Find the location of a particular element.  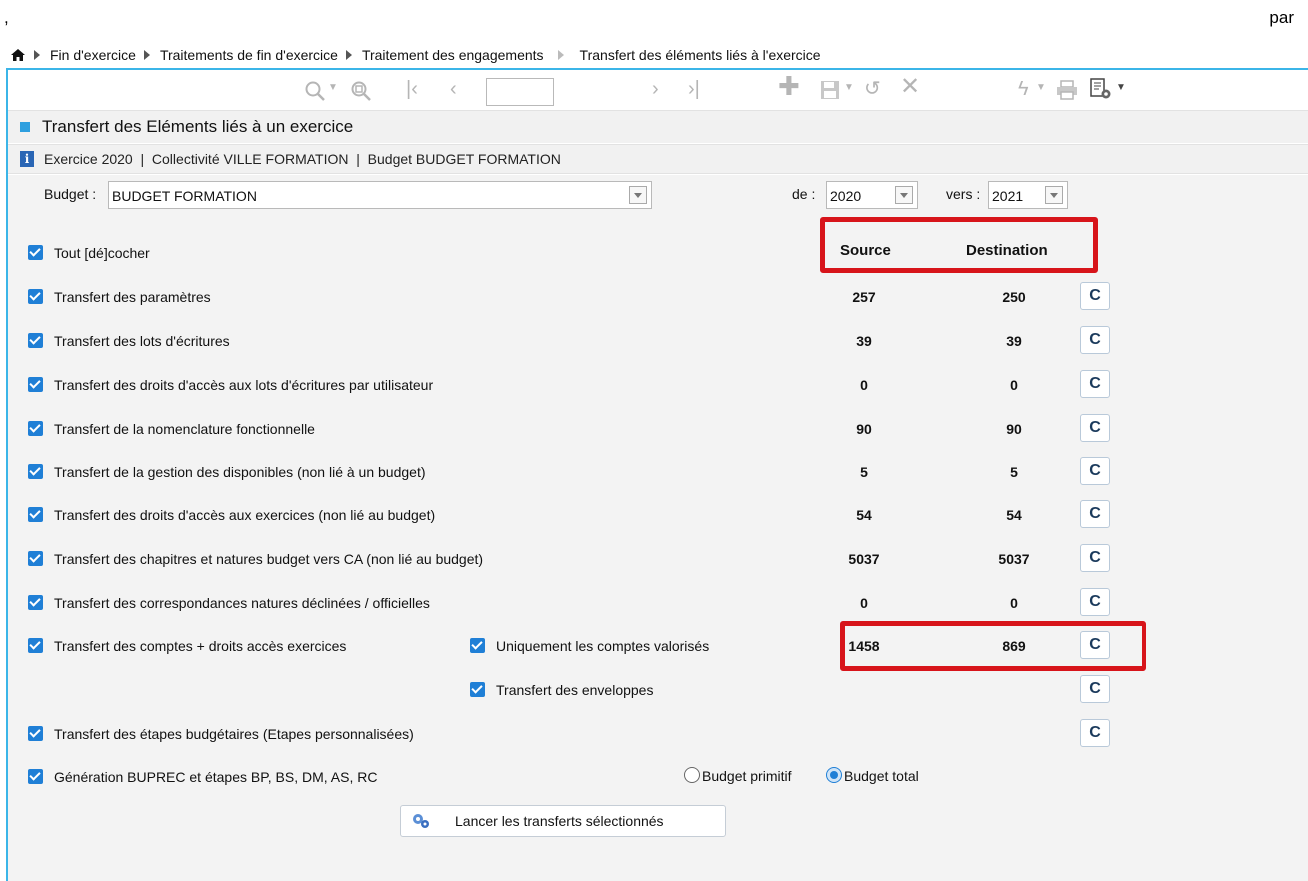

envelopes-checkbox is located at coordinates (477, 689).